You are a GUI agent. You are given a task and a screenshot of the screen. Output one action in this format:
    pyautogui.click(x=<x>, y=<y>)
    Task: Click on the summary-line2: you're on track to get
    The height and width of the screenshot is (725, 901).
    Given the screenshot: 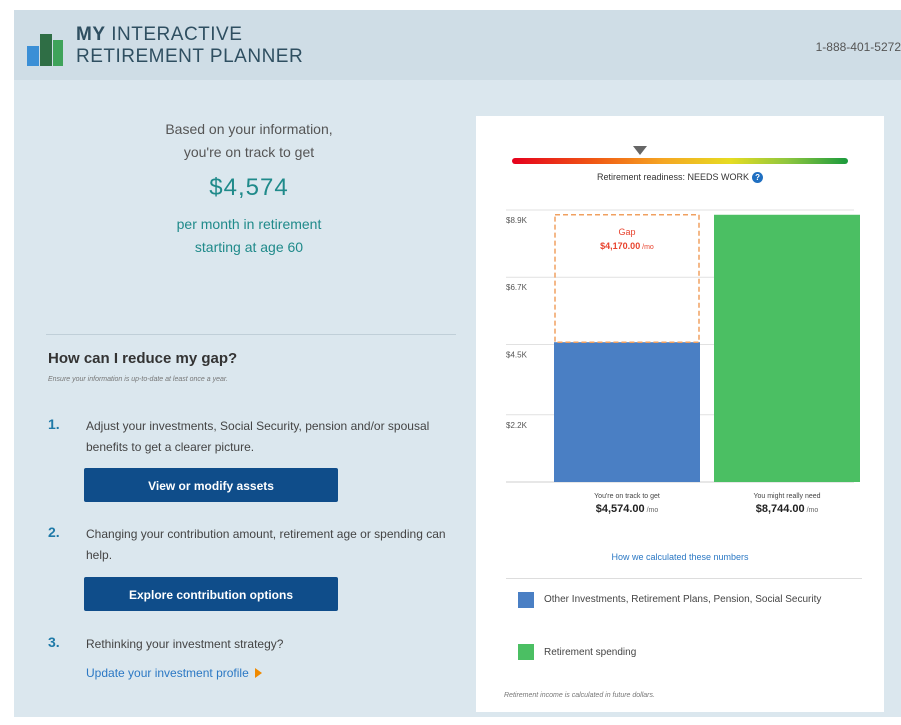 What is the action you would take?
    pyautogui.click(x=249, y=152)
    